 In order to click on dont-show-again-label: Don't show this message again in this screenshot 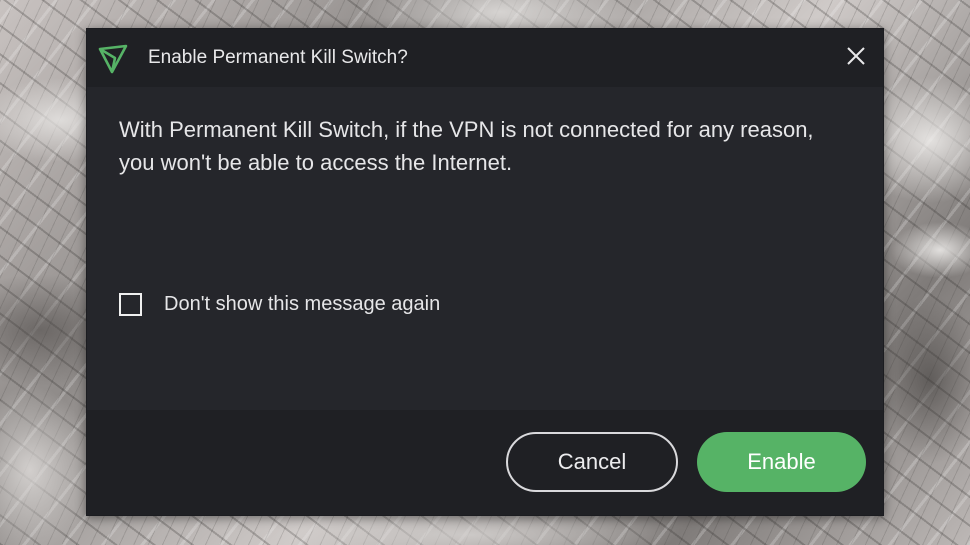, I will do `click(302, 304)`.